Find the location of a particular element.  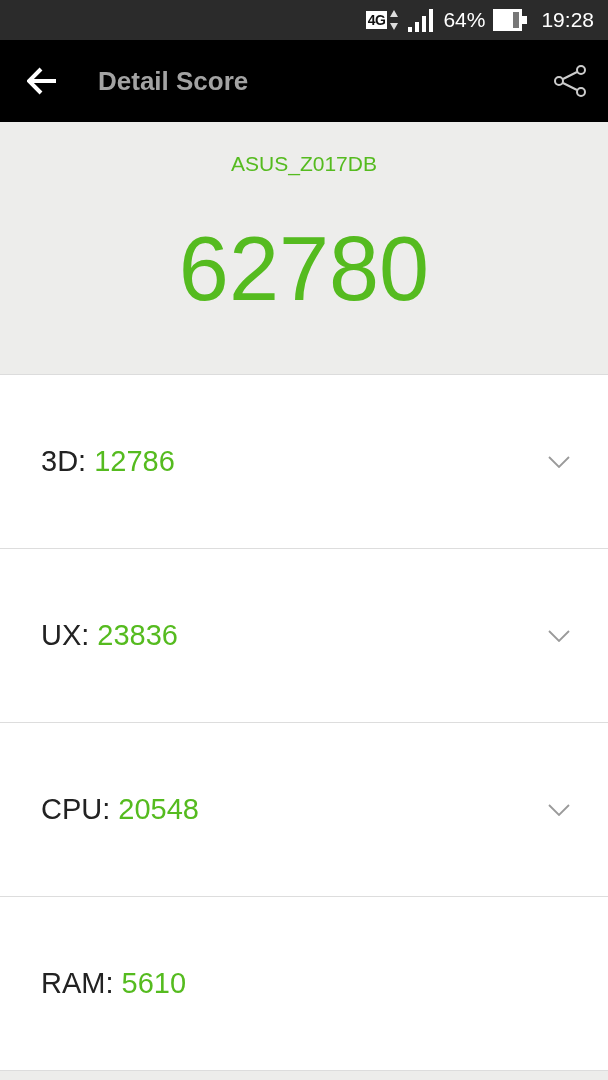

back-arrow-icon is located at coordinates (42, 81).